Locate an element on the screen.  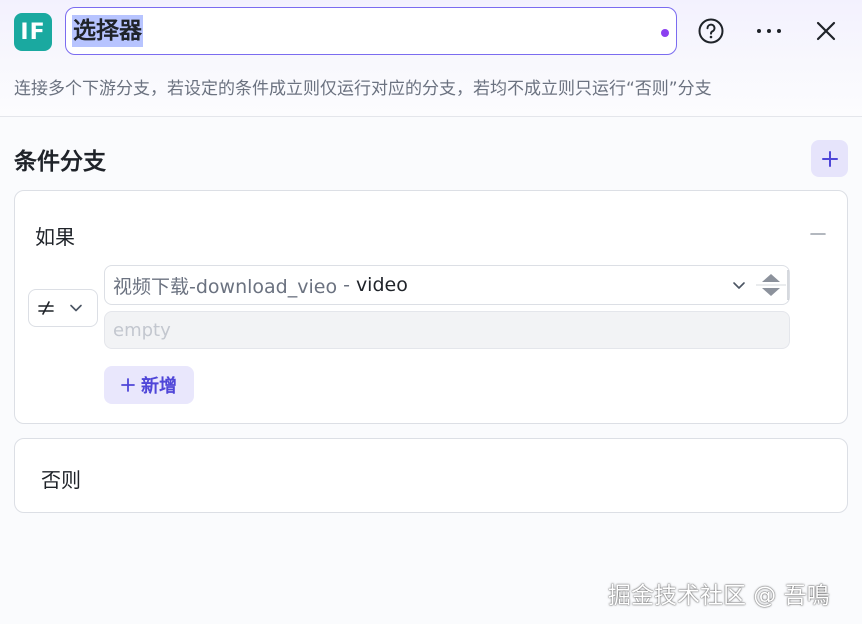
add-condition-button: 新增 is located at coordinates (149, 385).